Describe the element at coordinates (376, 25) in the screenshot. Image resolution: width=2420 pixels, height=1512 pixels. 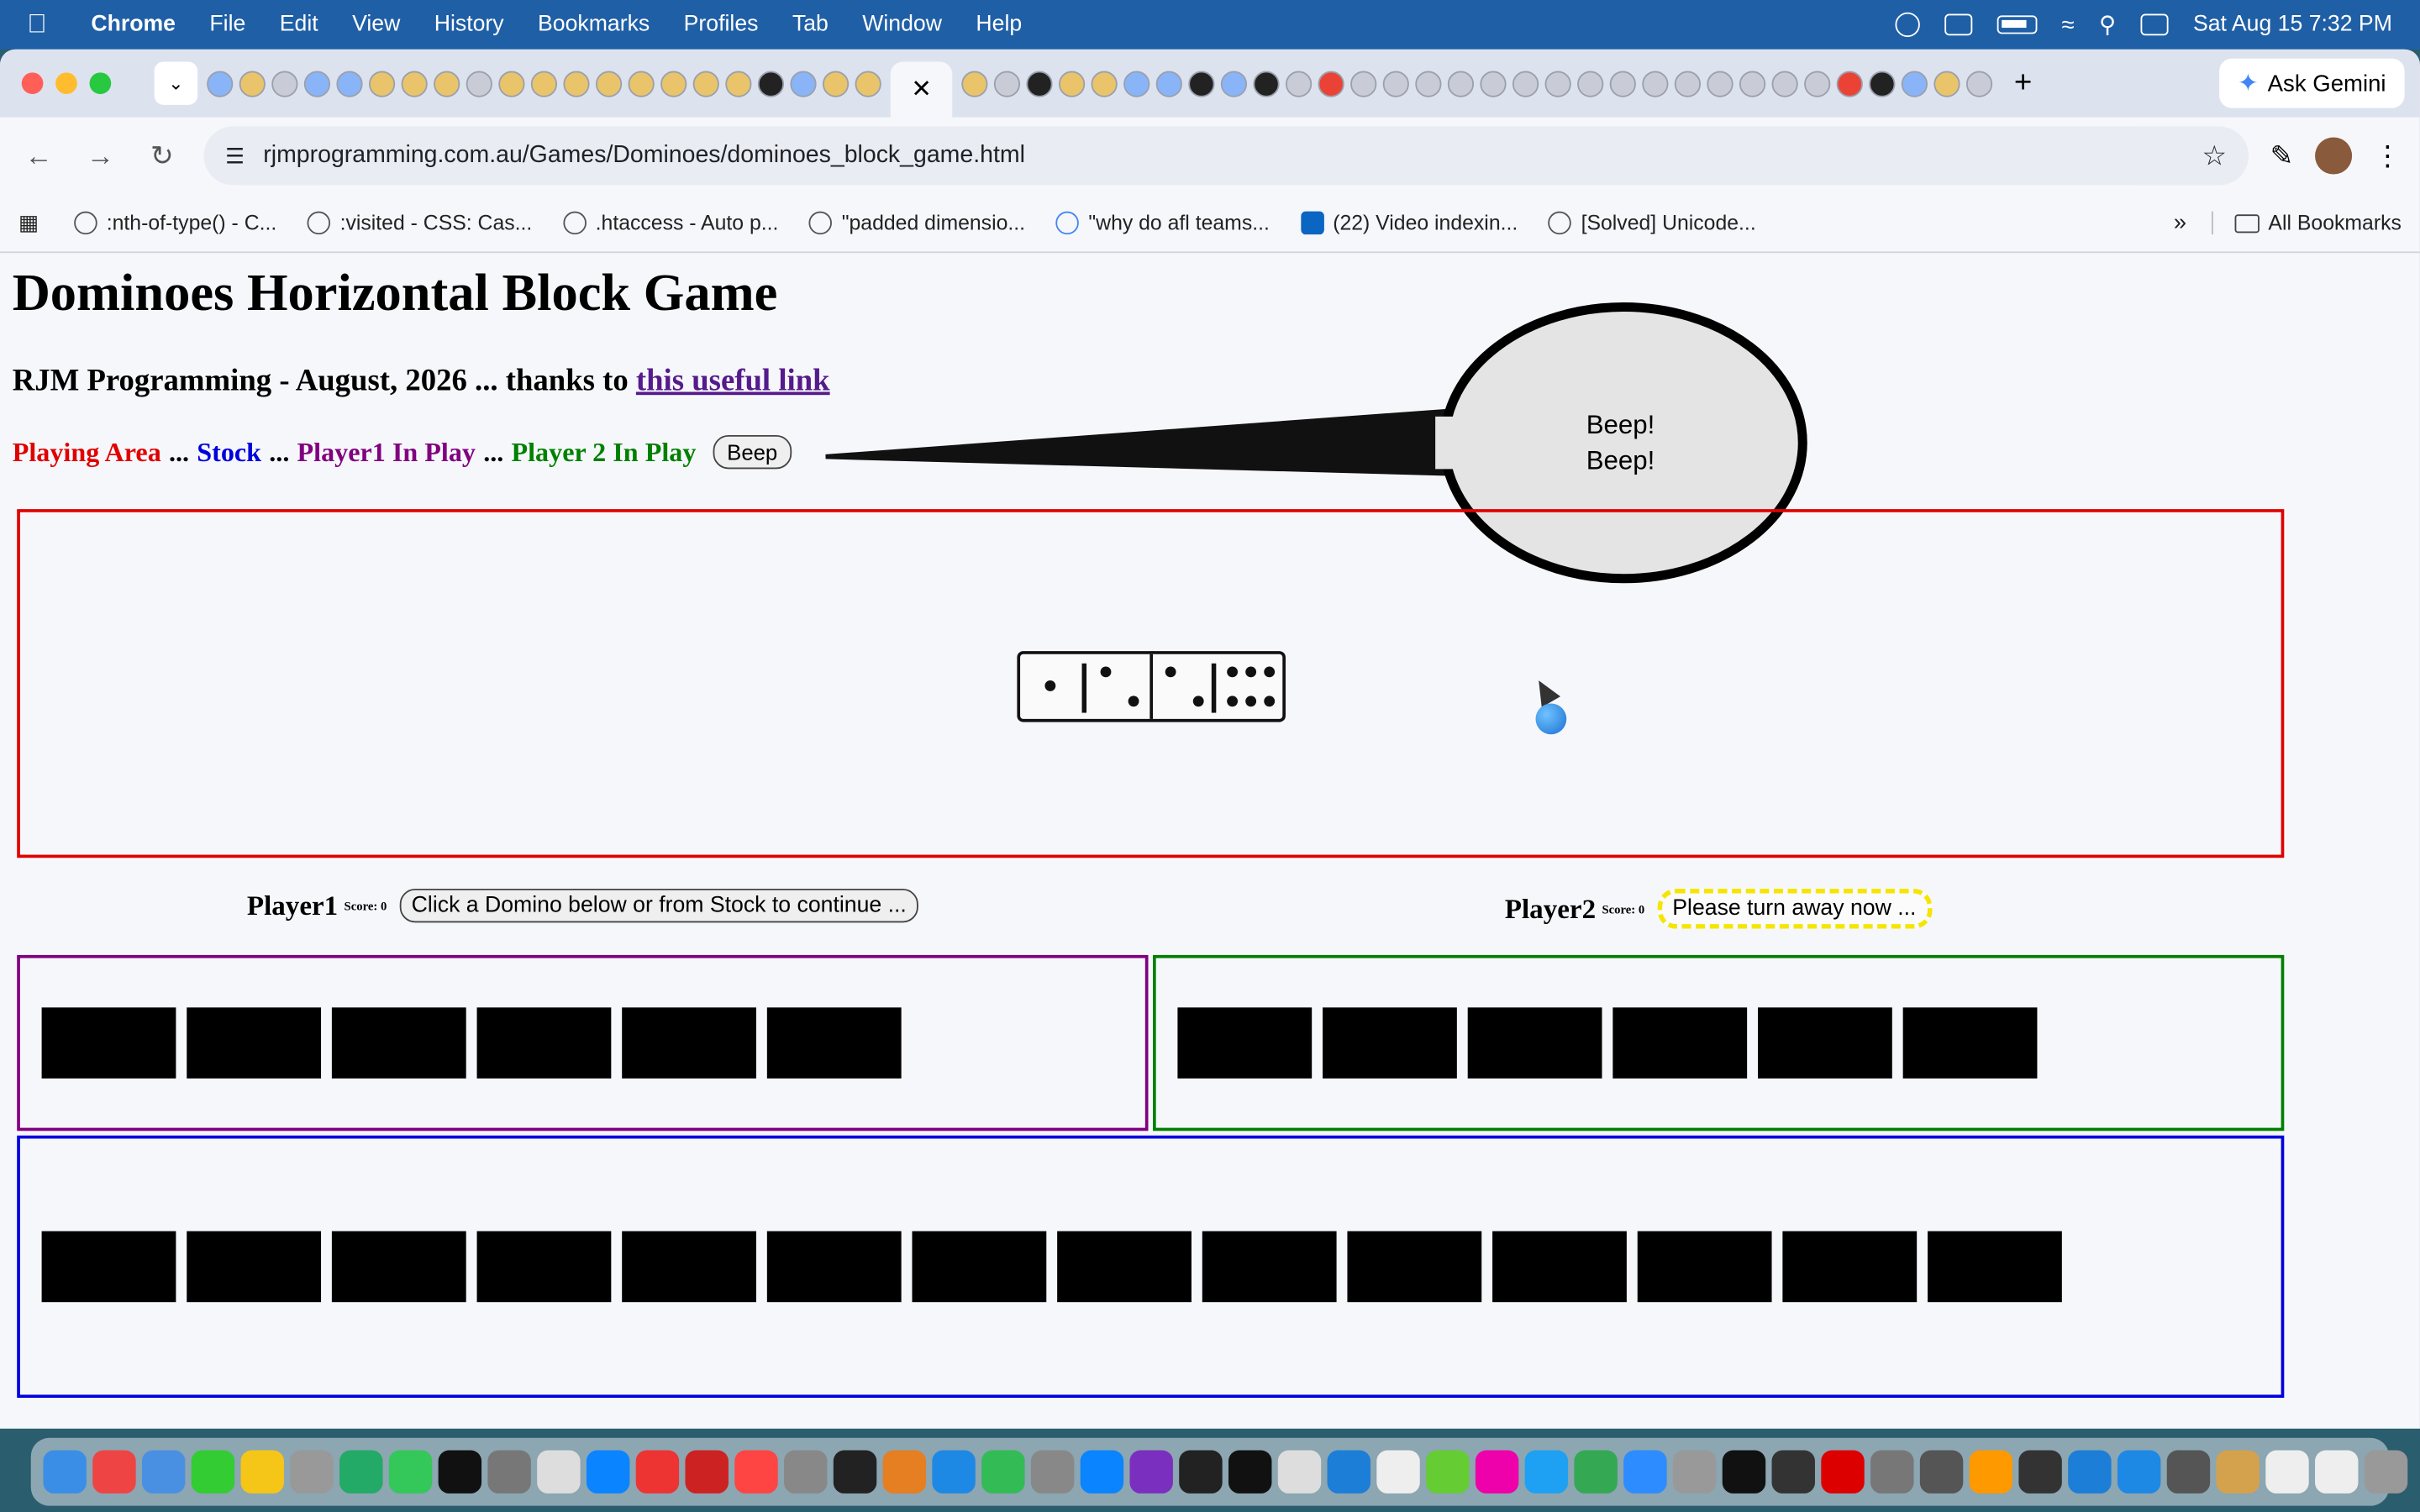
I see `menu-view: View` at that location.